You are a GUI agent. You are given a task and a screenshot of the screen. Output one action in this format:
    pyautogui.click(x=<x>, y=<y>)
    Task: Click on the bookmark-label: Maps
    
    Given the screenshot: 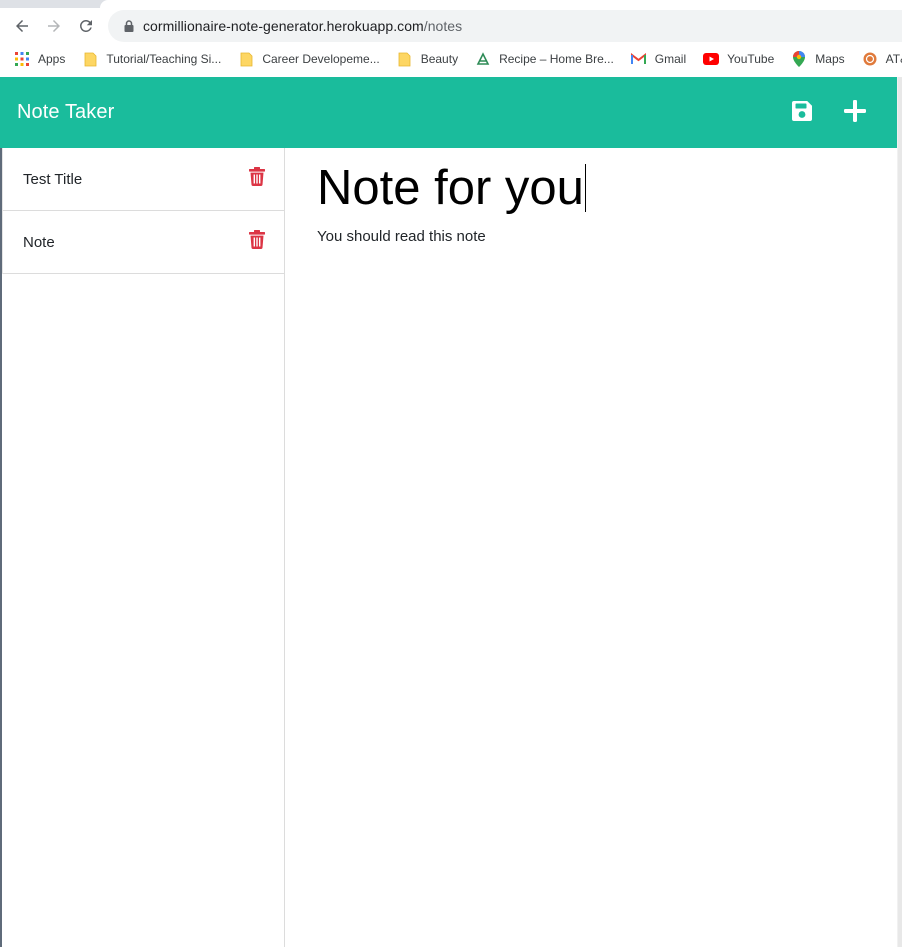 What is the action you would take?
    pyautogui.click(x=830, y=59)
    